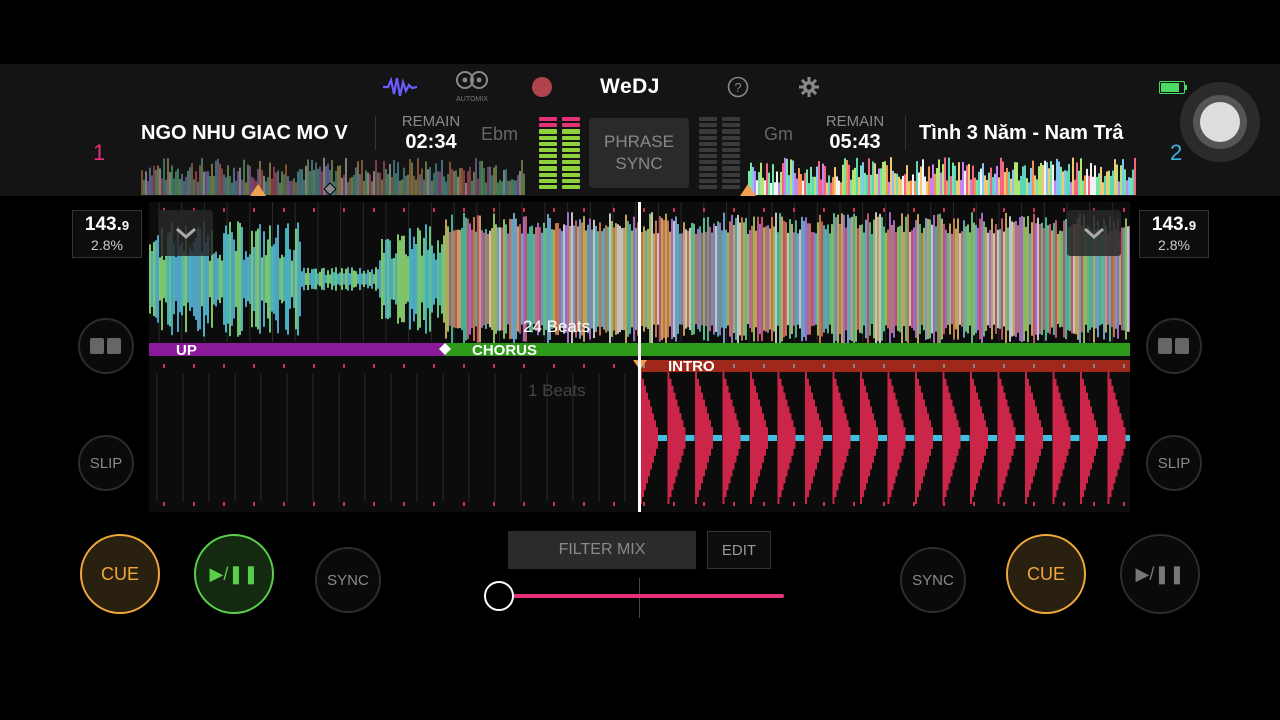 The height and width of the screenshot is (720, 1280). I want to click on filter-mix-button: FILTER MIX, so click(602, 550).